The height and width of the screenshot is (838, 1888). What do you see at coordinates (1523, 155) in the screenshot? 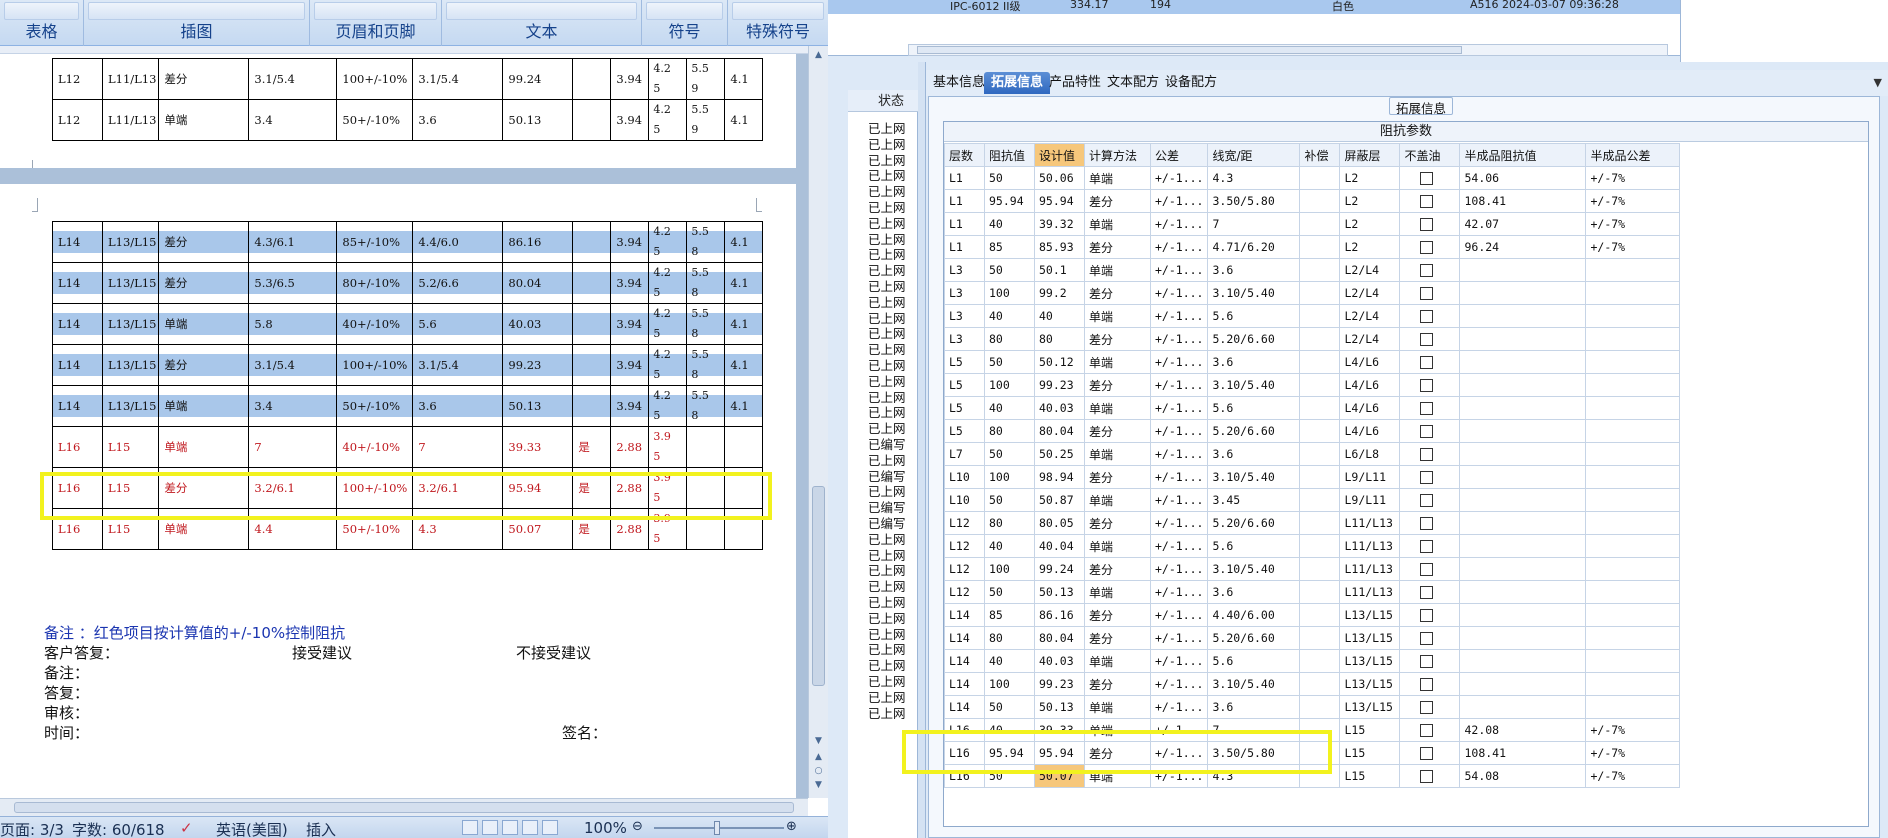
I see `column-header: 半成品阻抗值` at bounding box center [1523, 155].